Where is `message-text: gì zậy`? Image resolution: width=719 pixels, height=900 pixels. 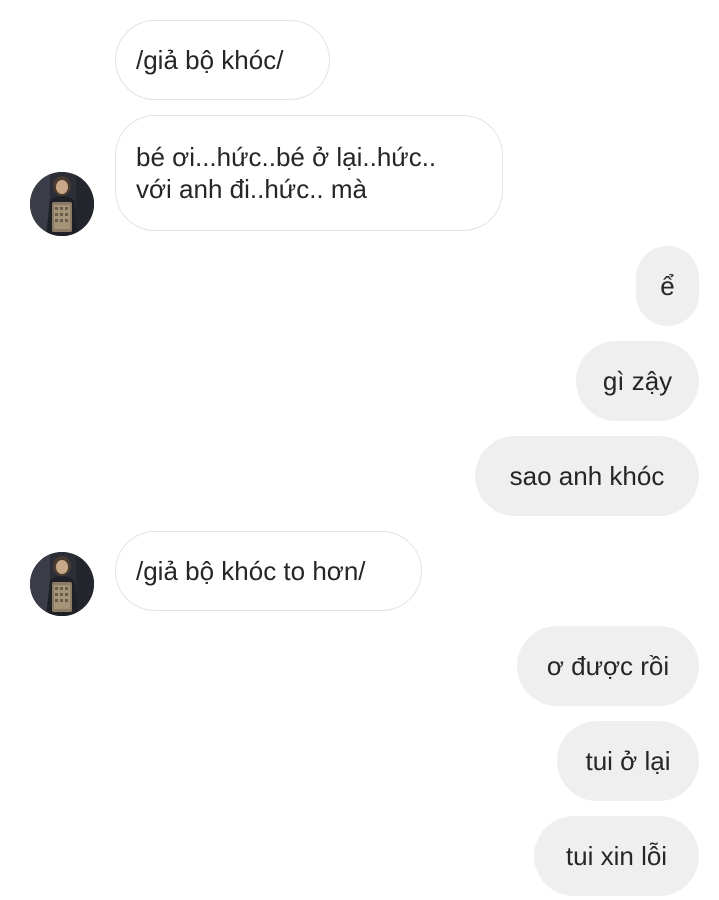 message-text: gì zậy is located at coordinates (637, 381).